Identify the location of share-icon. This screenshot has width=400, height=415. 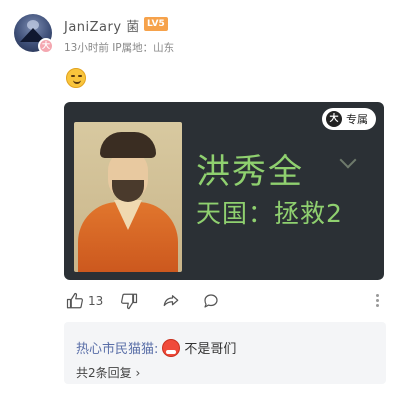
(171, 301).